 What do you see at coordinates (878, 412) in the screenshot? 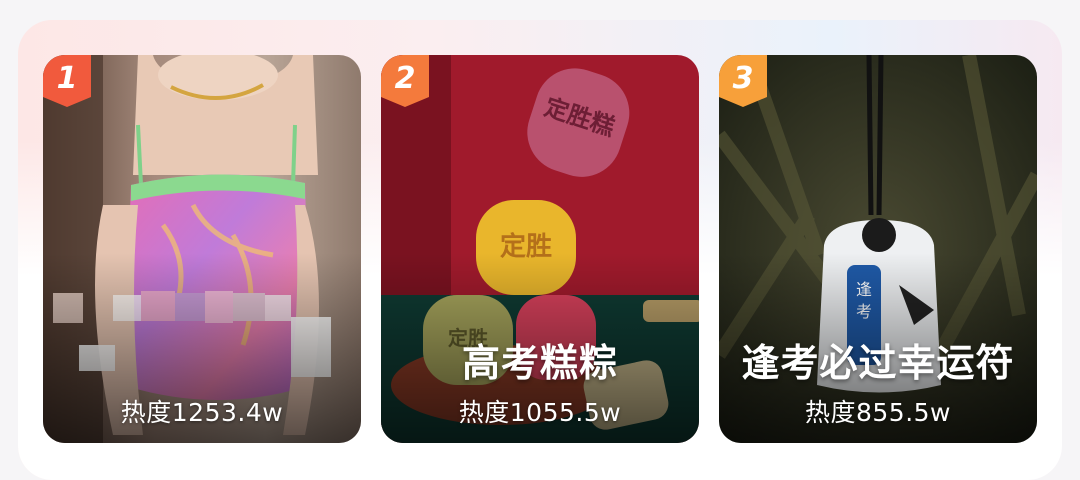
I see `card-3-heat: 热度855.5w` at bounding box center [878, 412].